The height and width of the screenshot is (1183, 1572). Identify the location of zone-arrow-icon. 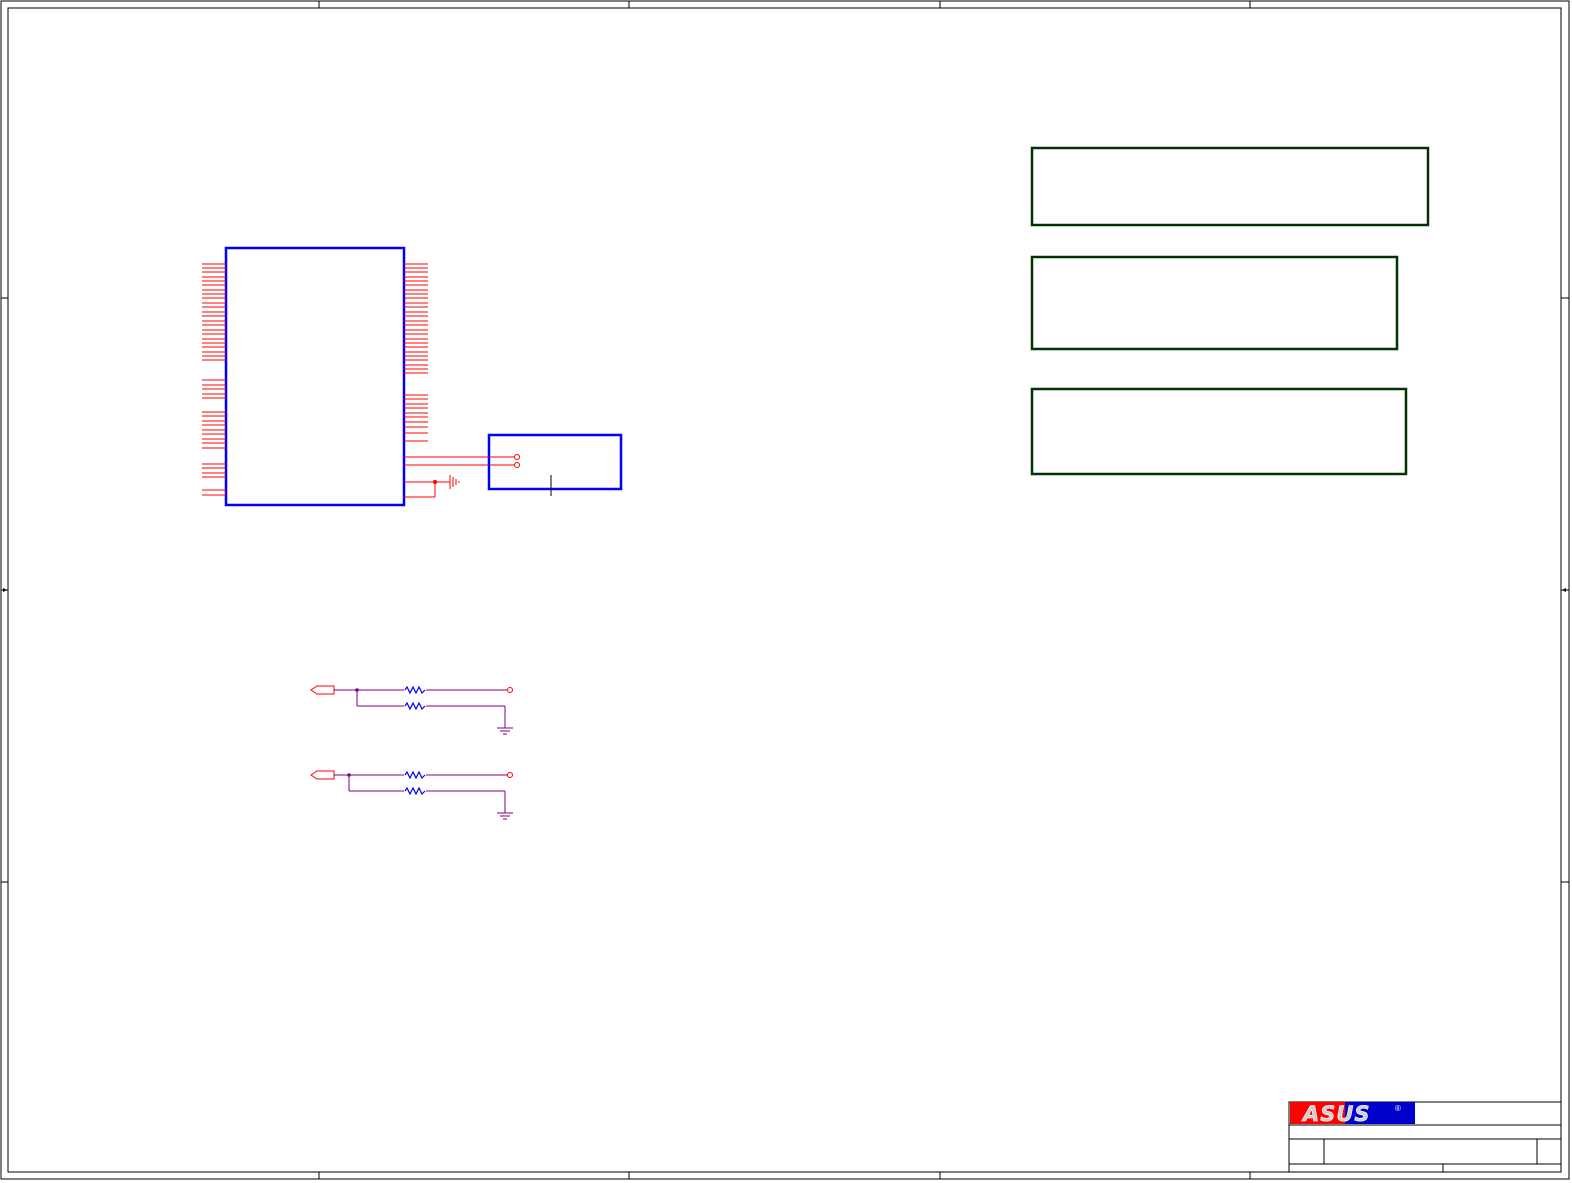
(784, 590).